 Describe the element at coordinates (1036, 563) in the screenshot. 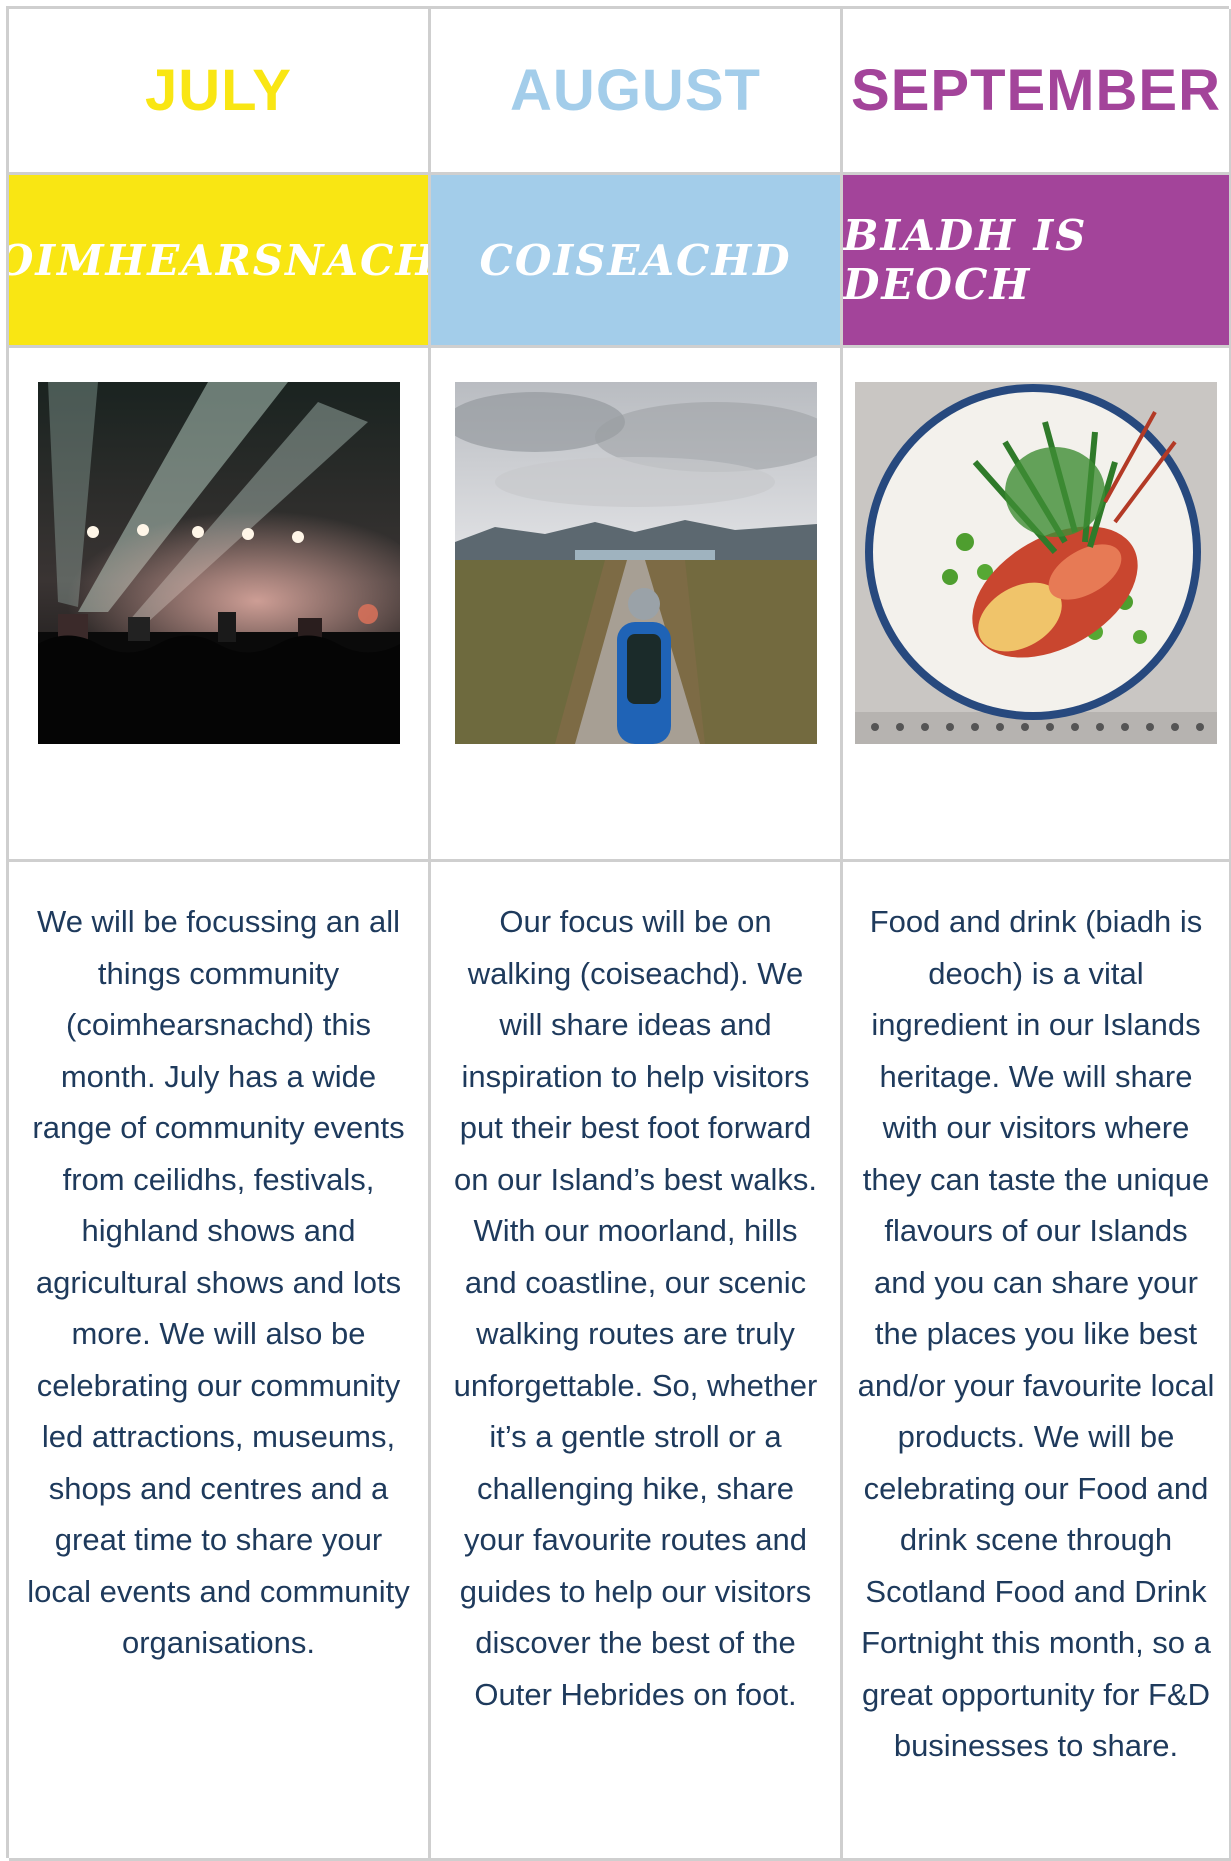

I see `lobster-dish-photo` at that location.